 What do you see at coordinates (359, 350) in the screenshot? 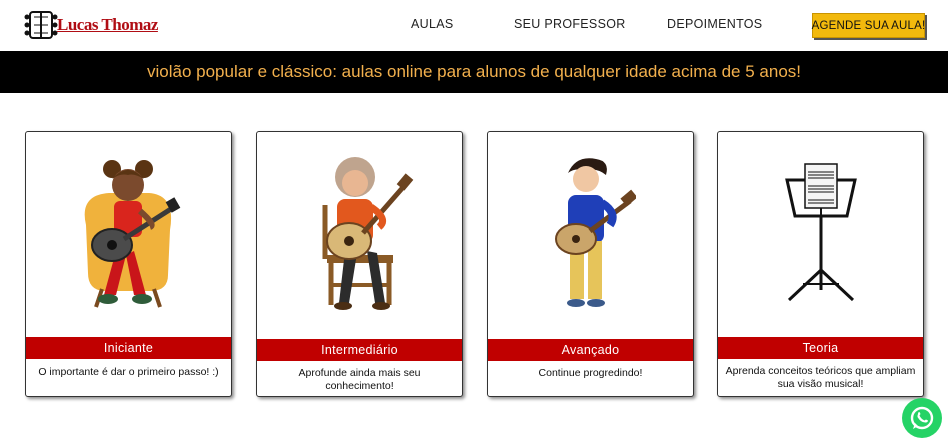
I see `card-title: Intermediário` at bounding box center [359, 350].